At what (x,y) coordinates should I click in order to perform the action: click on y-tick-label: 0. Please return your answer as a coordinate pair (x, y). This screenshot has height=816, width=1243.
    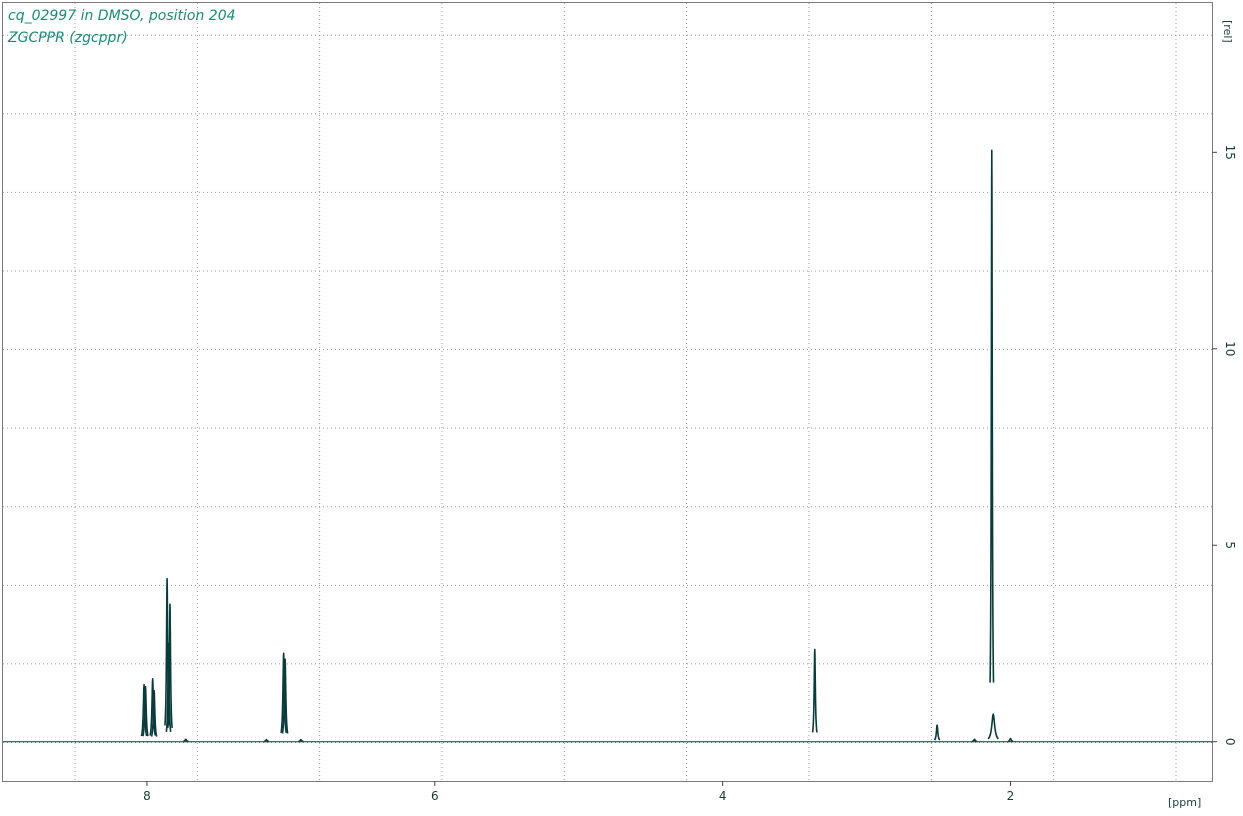
    Looking at the image, I should click on (1230, 742).